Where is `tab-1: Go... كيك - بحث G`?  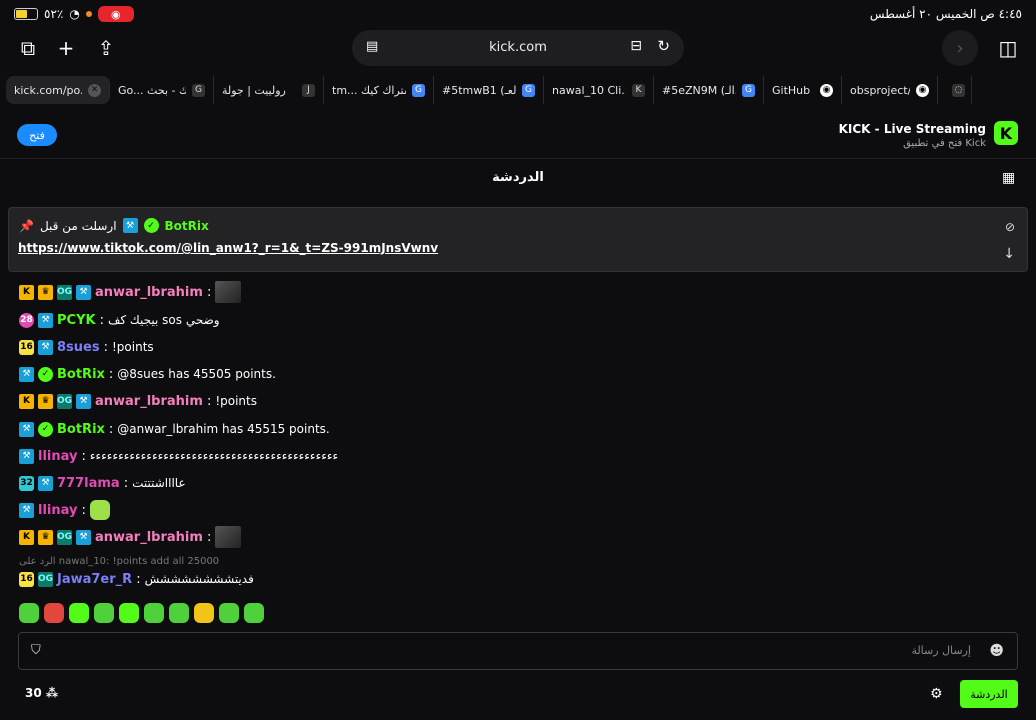 tab-1: Go... كيك - بحث G is located at coordinates (162, 90).